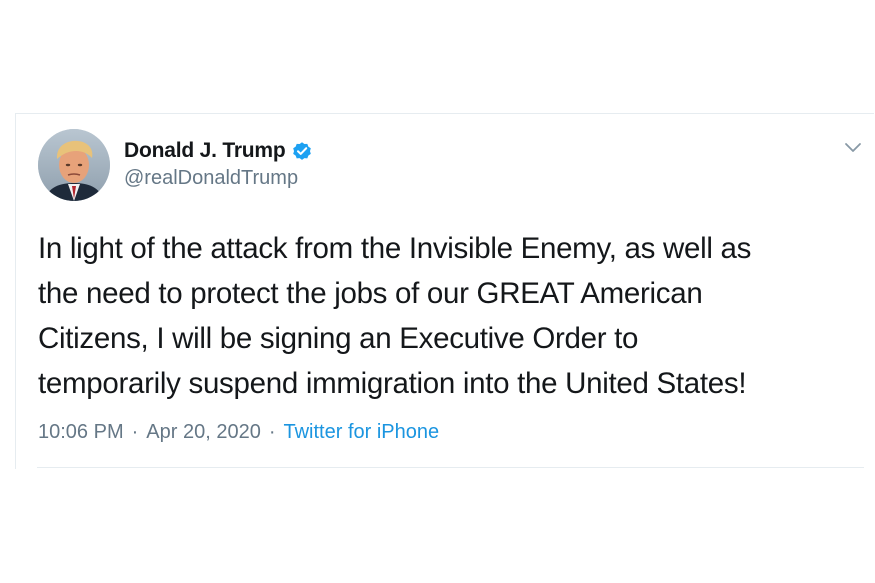 This screenshot has width=875, height=583. Describe the element at coordinates (205, 151) in the screenshot. I see `display-name: Donald J. Trump` at that location.